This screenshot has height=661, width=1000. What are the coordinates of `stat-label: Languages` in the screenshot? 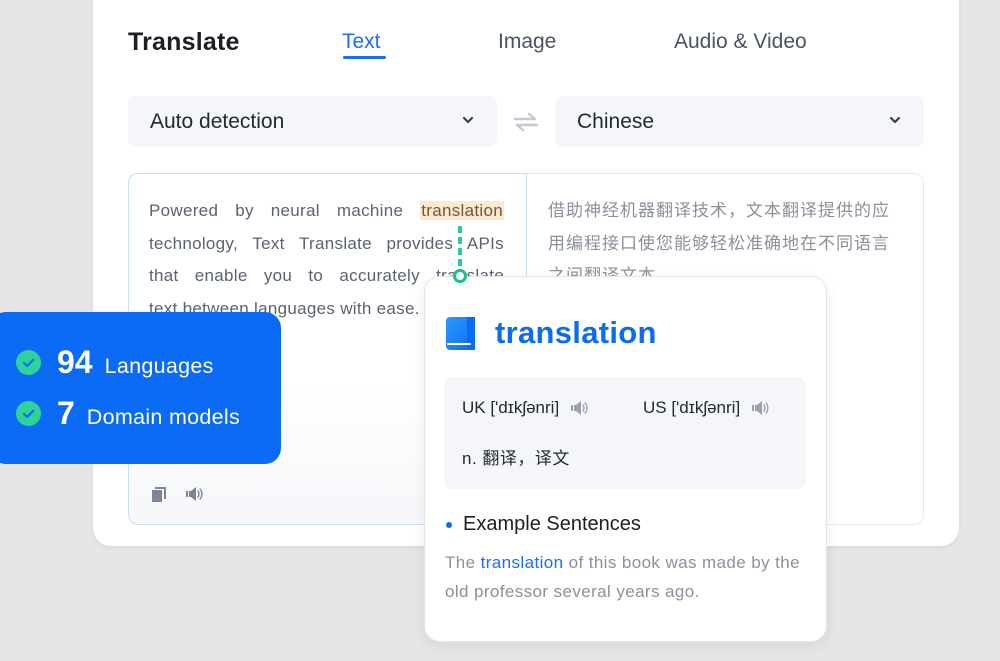 It's located at (159, 366).